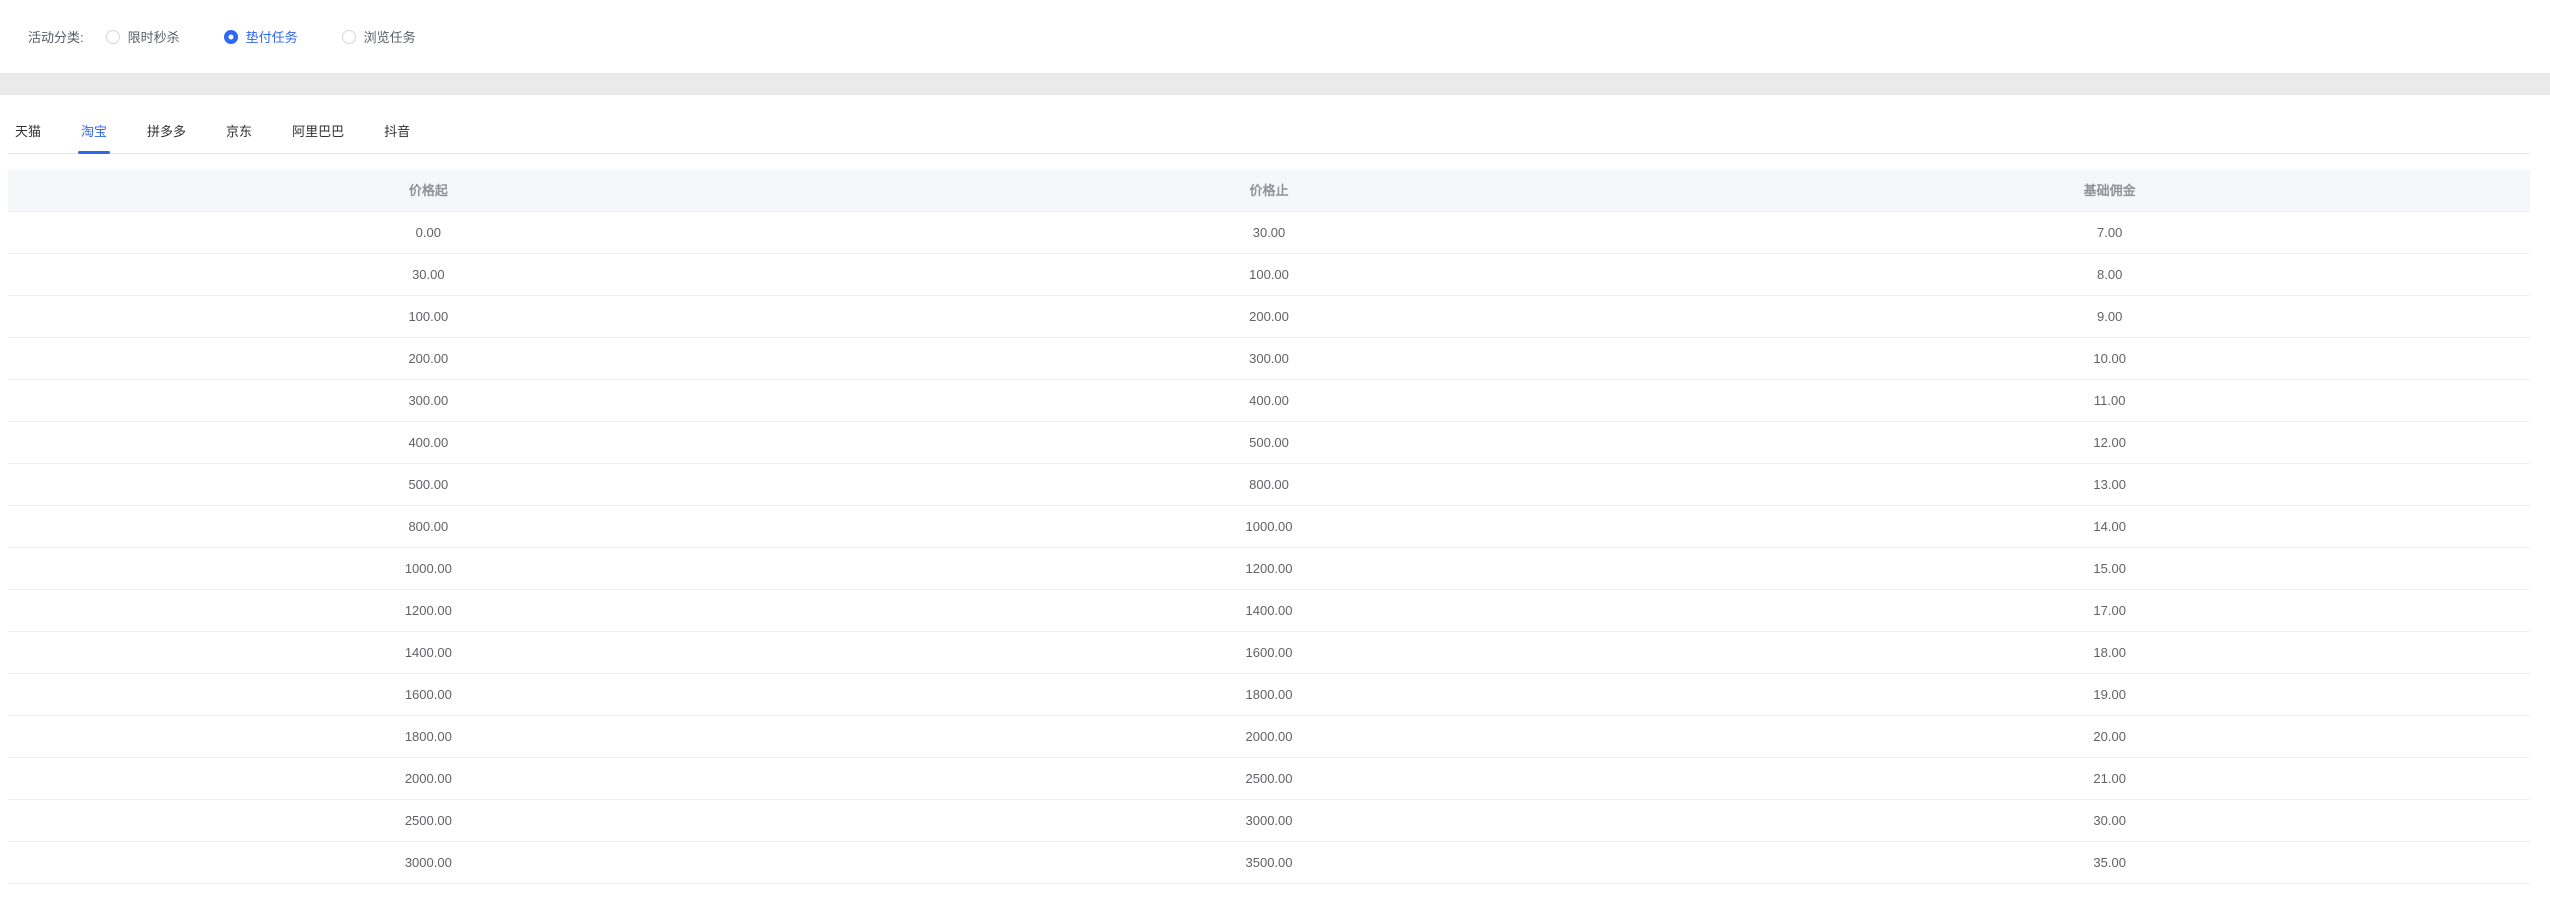  What do you see at coordinates (28, 137) in the screenshot?
I see `platform-tab-1: 天猫` at bounding box center [28, 137].